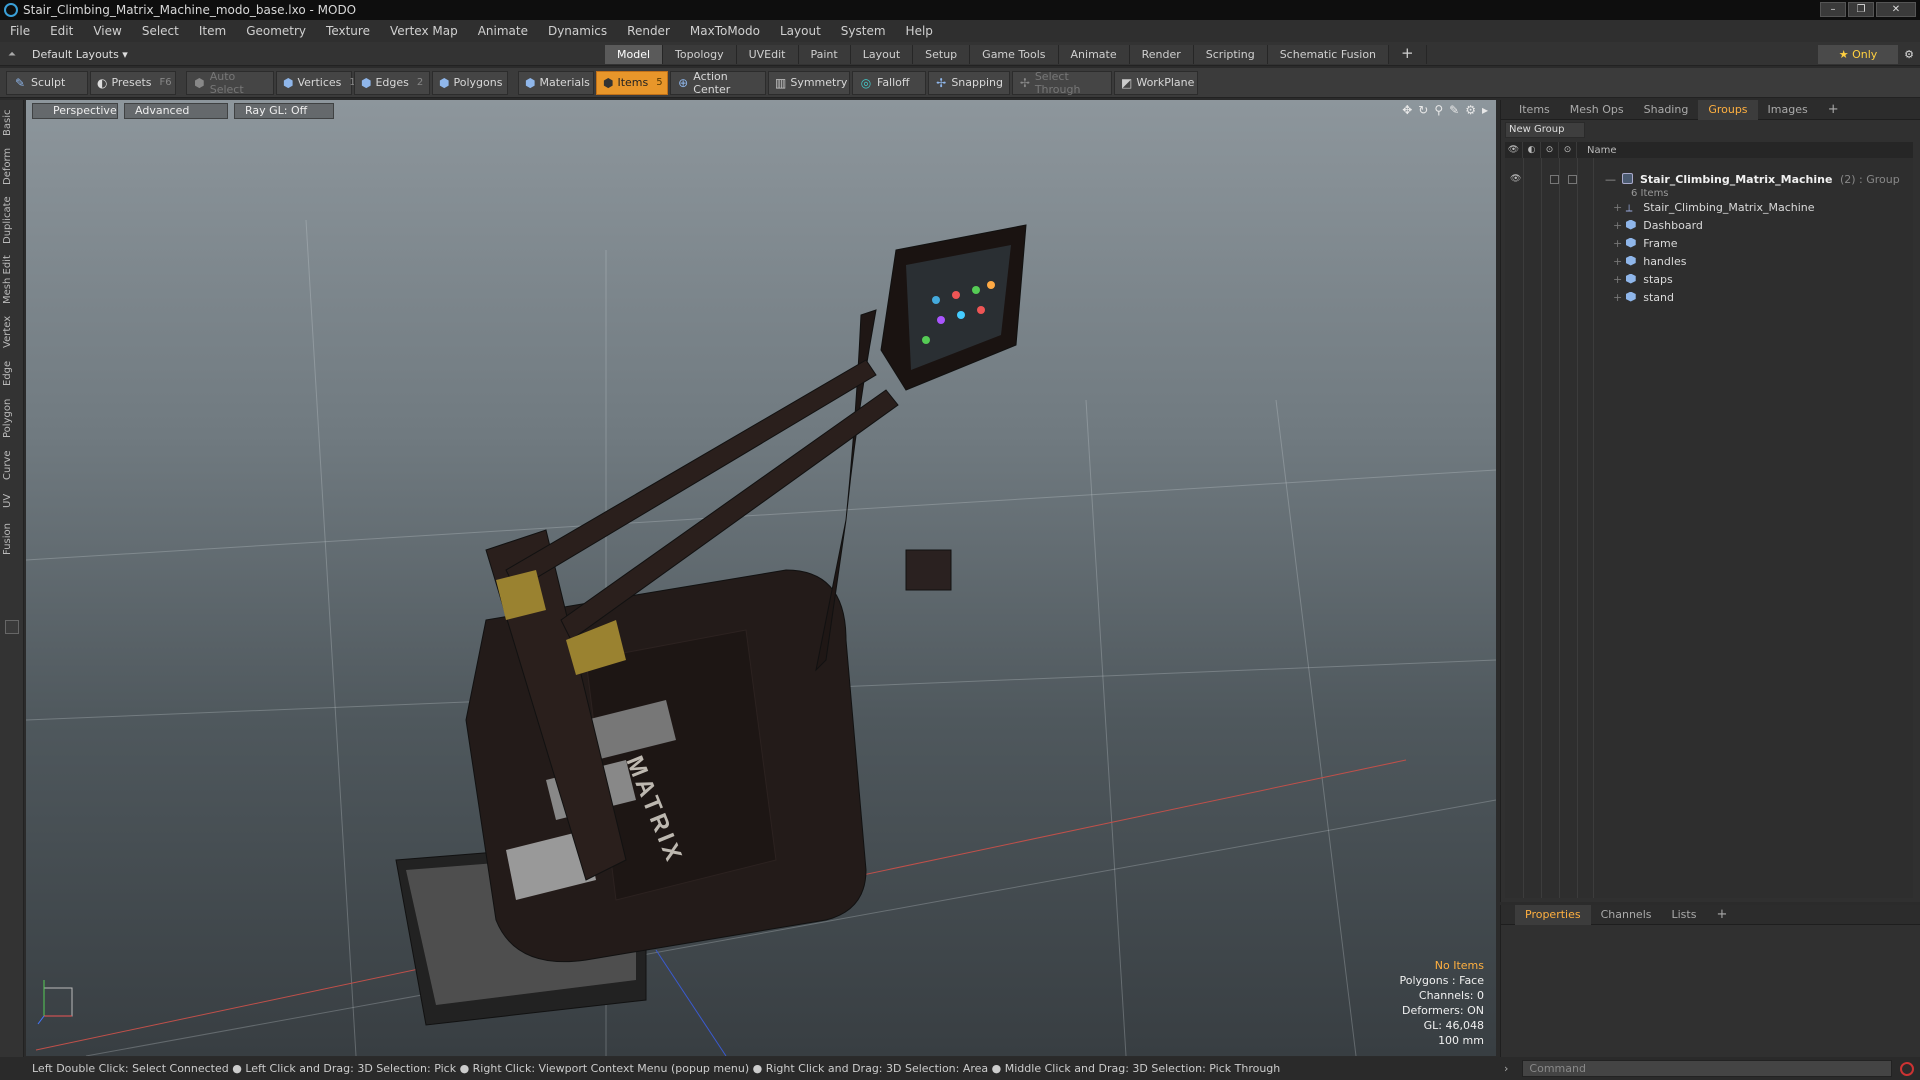 The width and height of the screenshot is (1920, 1080). What do you see at coordinates (470, 82) in the screenshot?
I see `polygons-button: ⬢ Polygons` at bounding box center [470, 82].